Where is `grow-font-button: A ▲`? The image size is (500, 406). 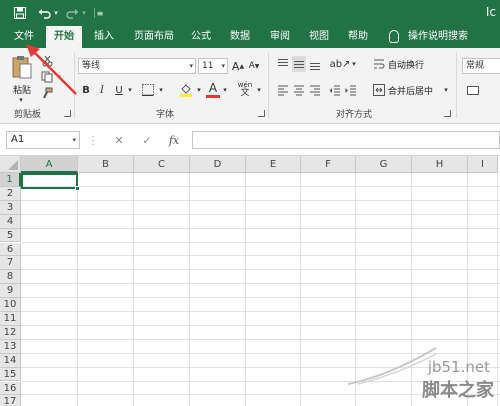
grow-font-button: A ▲ is located at coordinates (238, 66).